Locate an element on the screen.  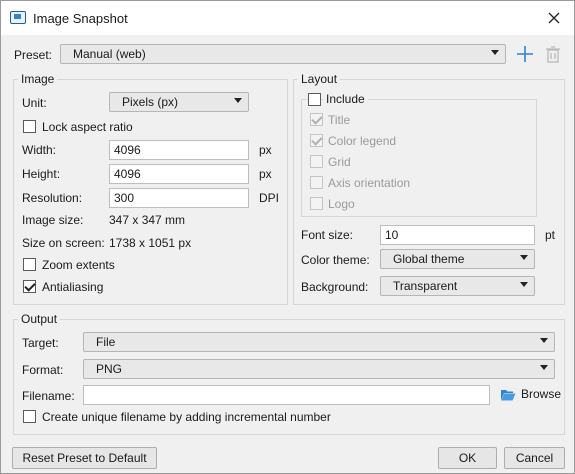
grid-label: Grid is located at coordinates (339, 162).